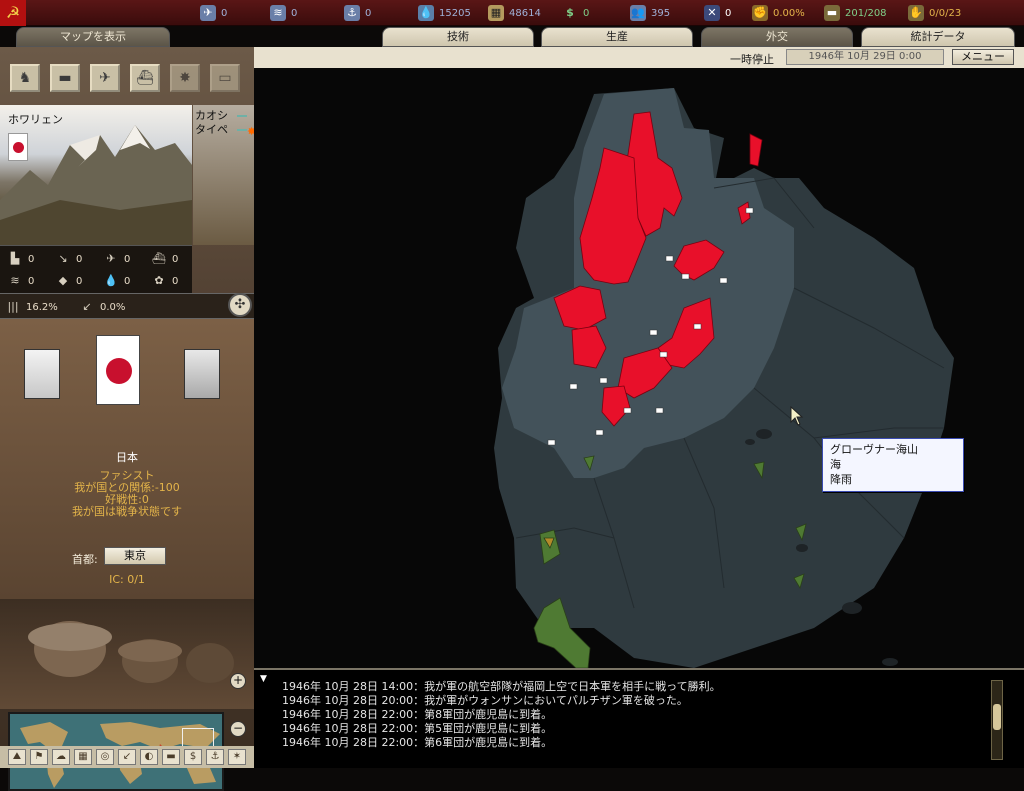 This screenshot has width=1024, height=791. What do you see at coordinates (496, 13) in the screenshot?
I see `supplies-icon: ▦` at bounding box center [496, 13].